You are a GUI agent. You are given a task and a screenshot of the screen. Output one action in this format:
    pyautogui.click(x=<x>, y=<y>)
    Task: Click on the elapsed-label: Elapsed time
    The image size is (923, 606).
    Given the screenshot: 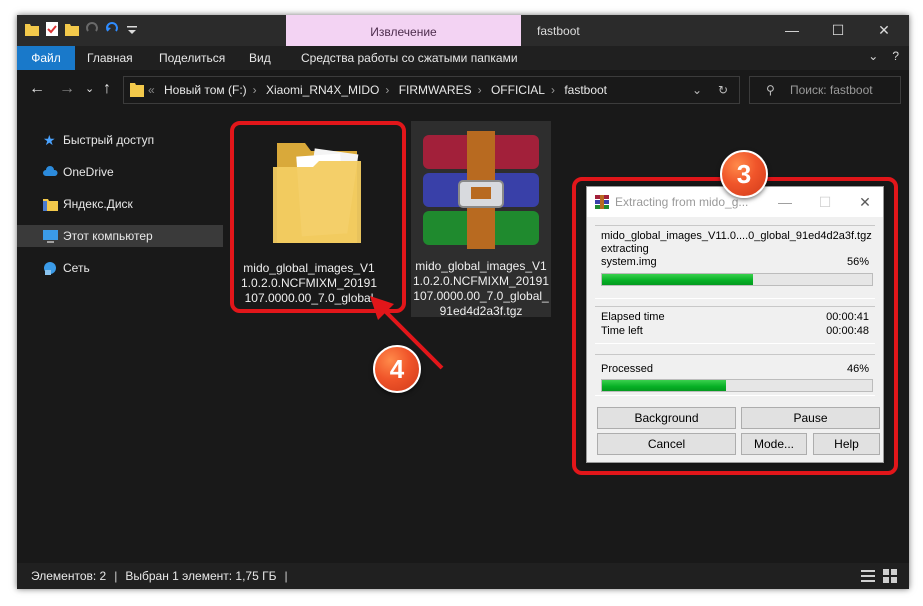 What is the action you would take?
    pyautogui.click(x=633, y=317)
    